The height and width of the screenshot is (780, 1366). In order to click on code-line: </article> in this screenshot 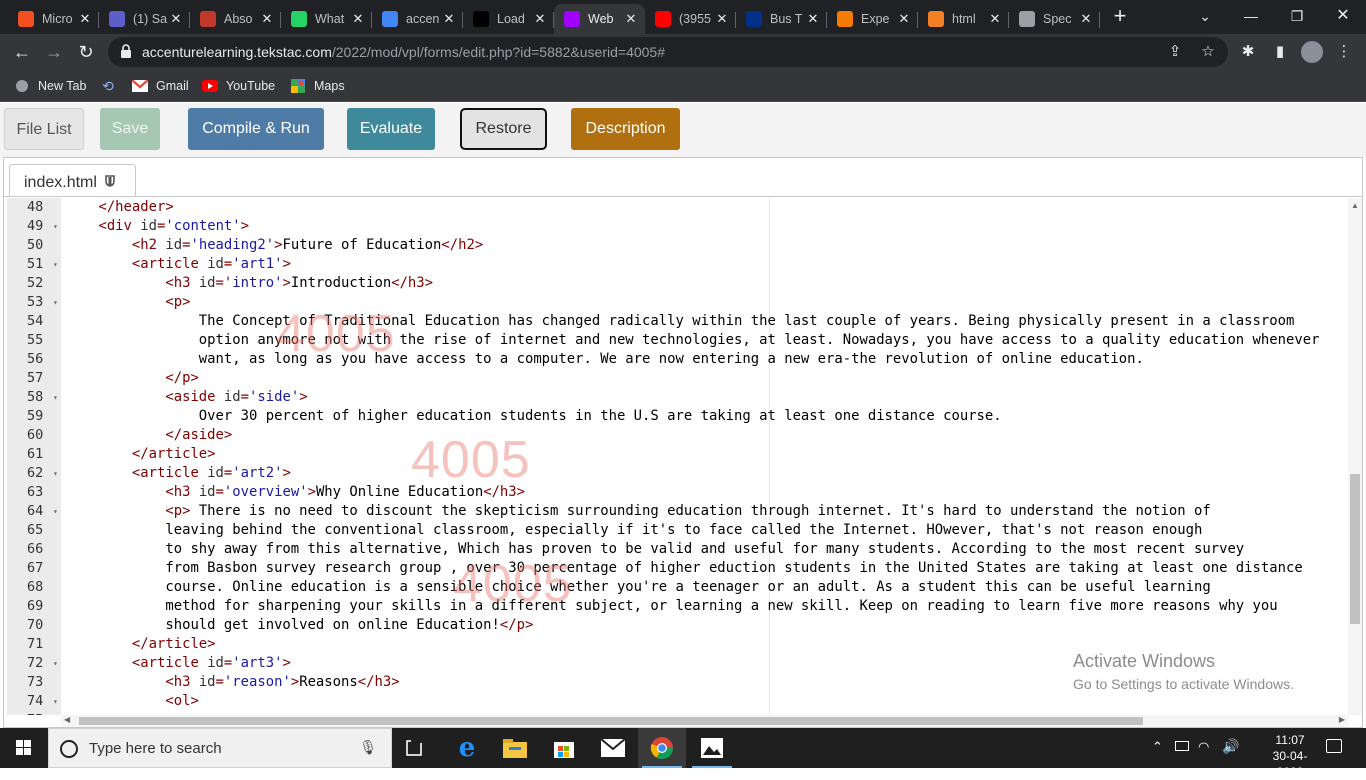, I will do `click(704, 454)`.